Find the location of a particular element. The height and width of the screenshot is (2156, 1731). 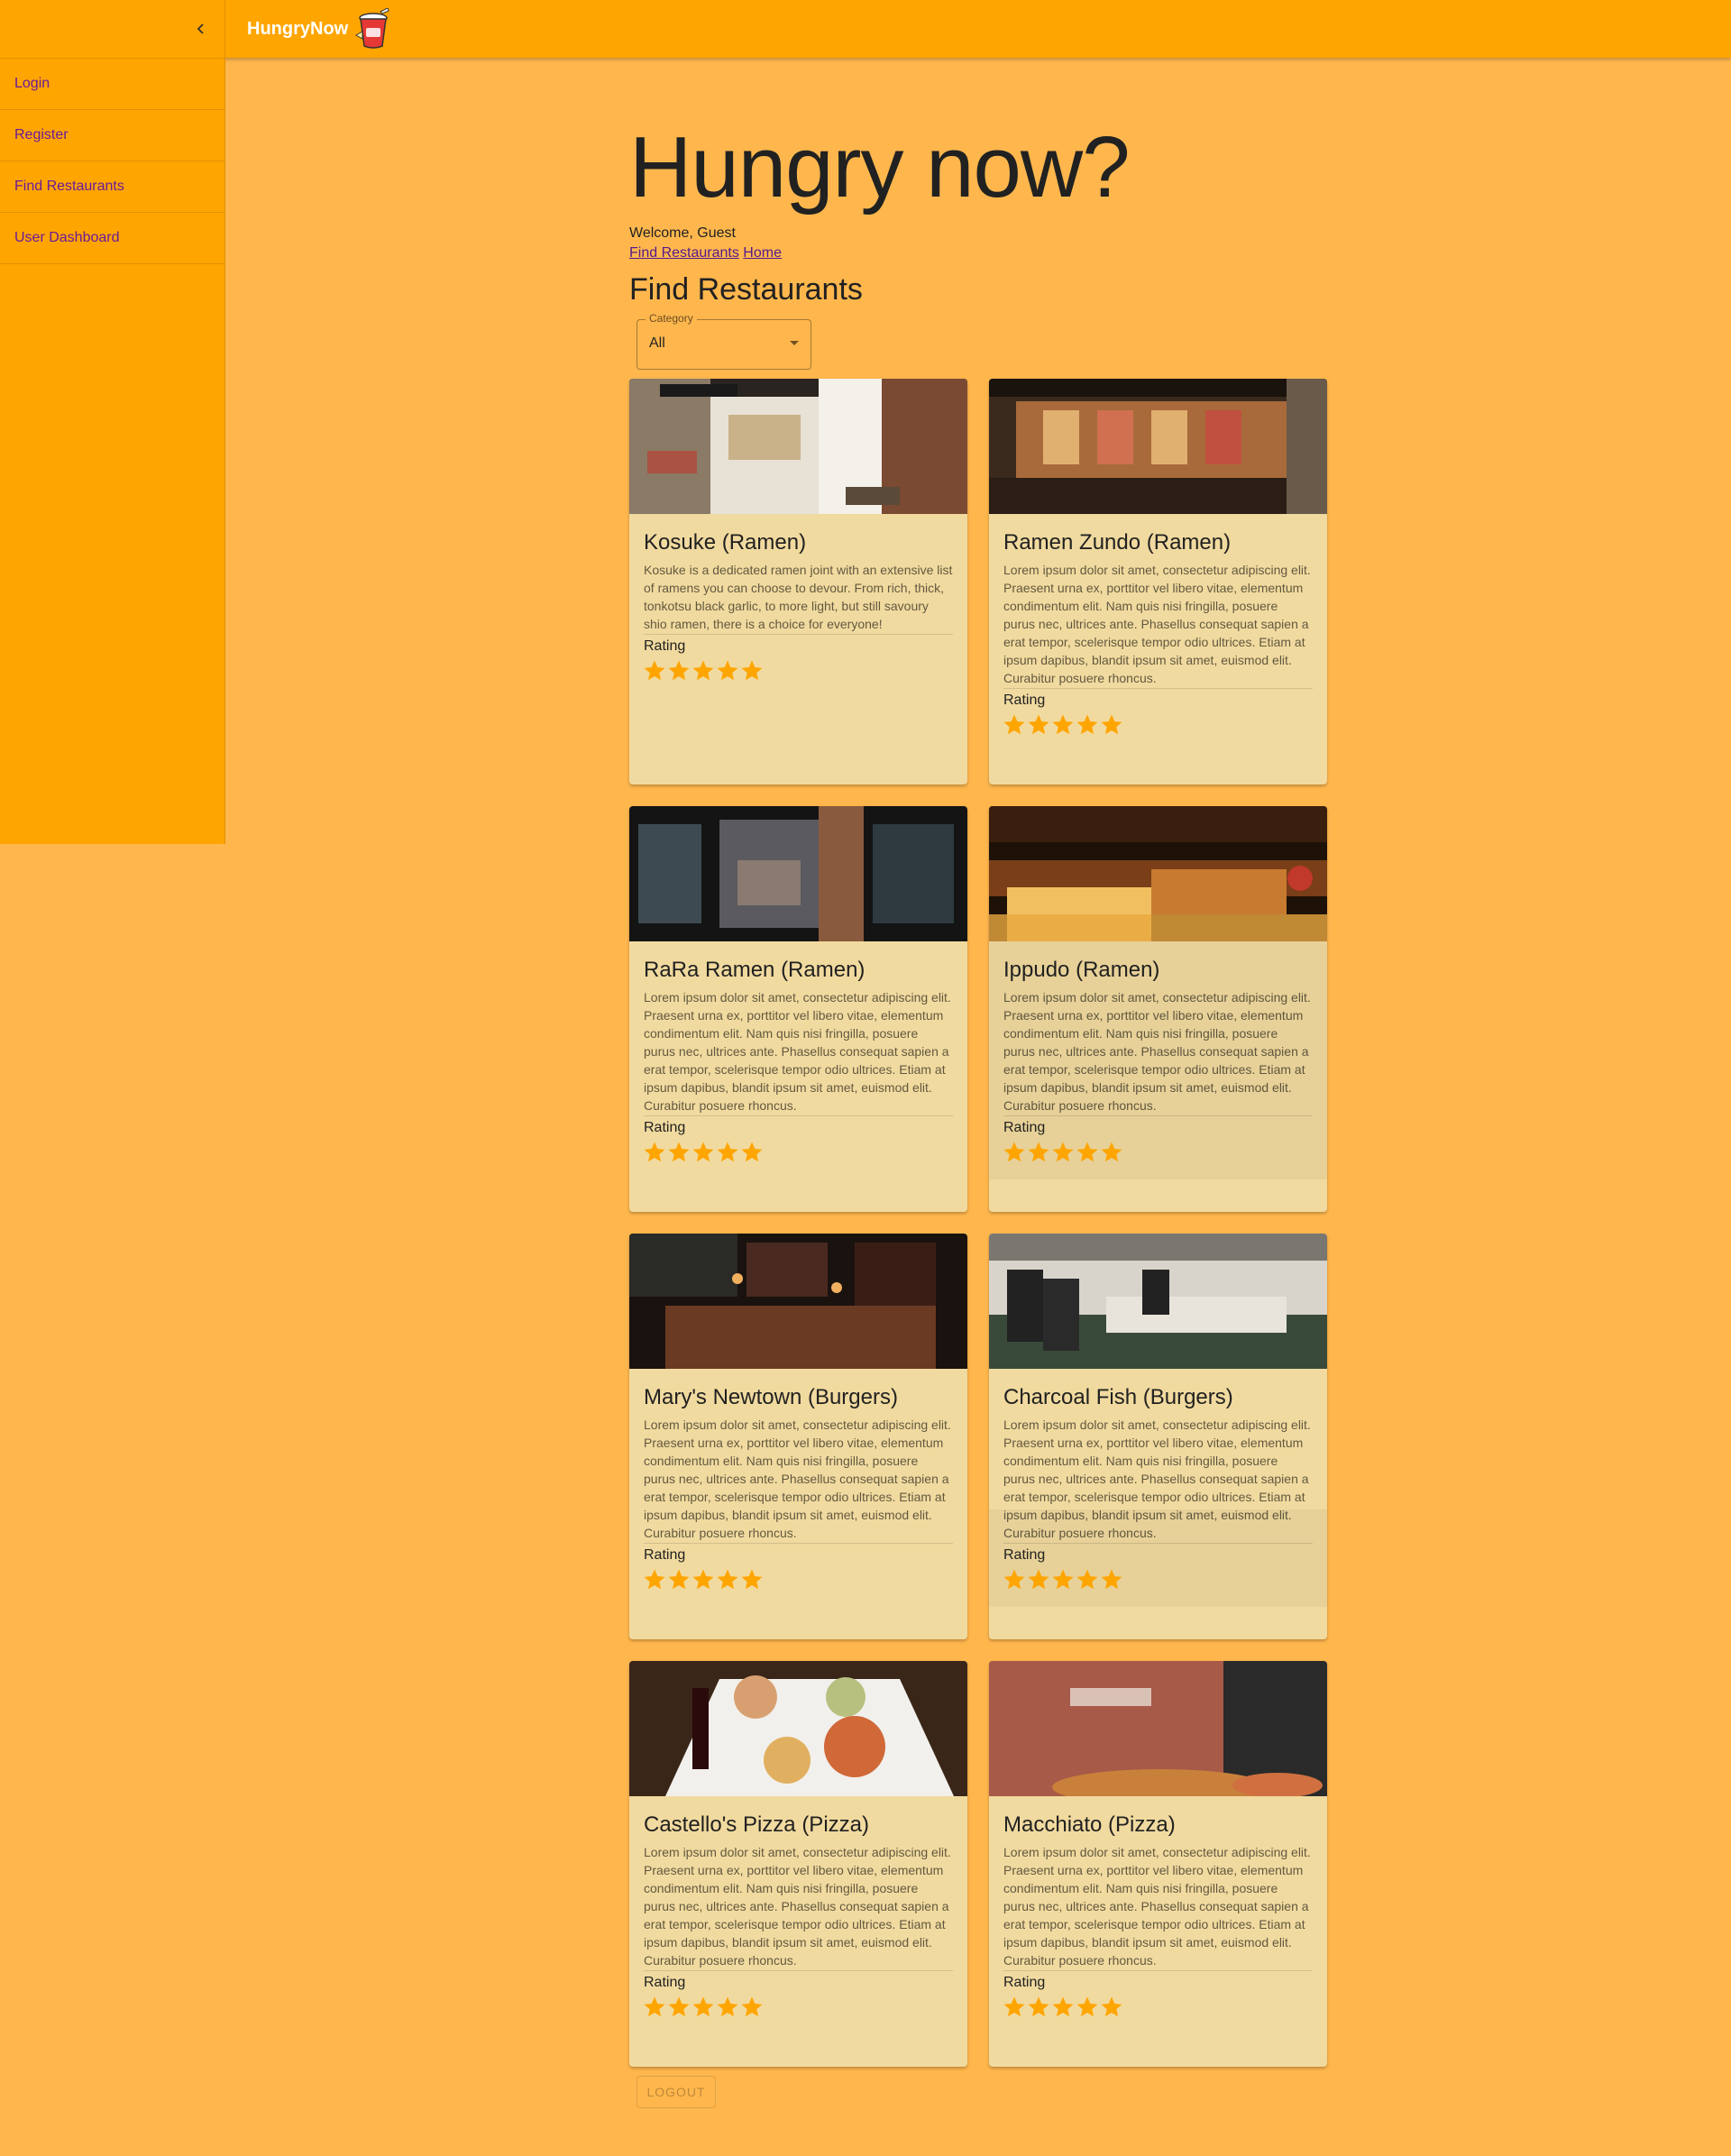

category-value: All is located at coordinates (657, 343).